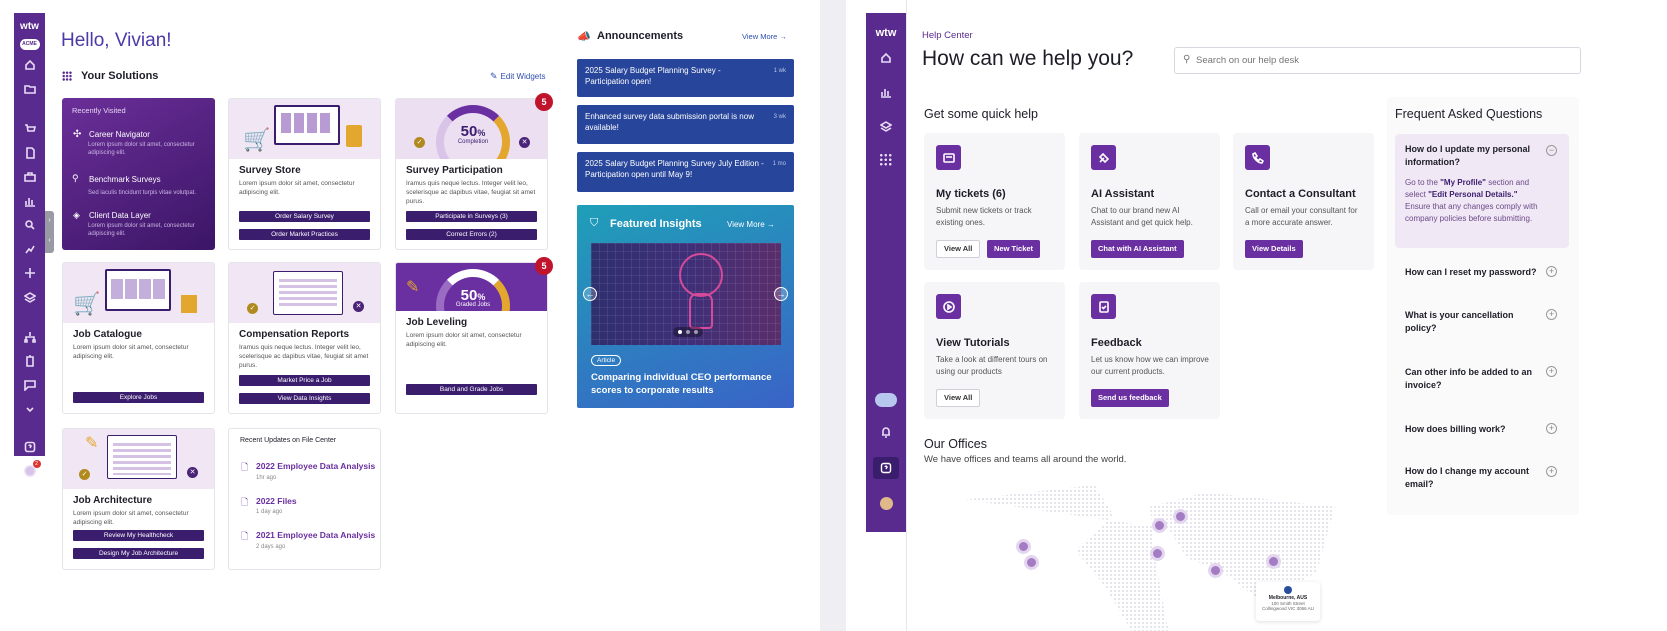 Image resolution: width=1667 pixels, height=631 pixels. I want to click on band-grade-jobs-button: Band and Grade Jobs, so click(471, 389).